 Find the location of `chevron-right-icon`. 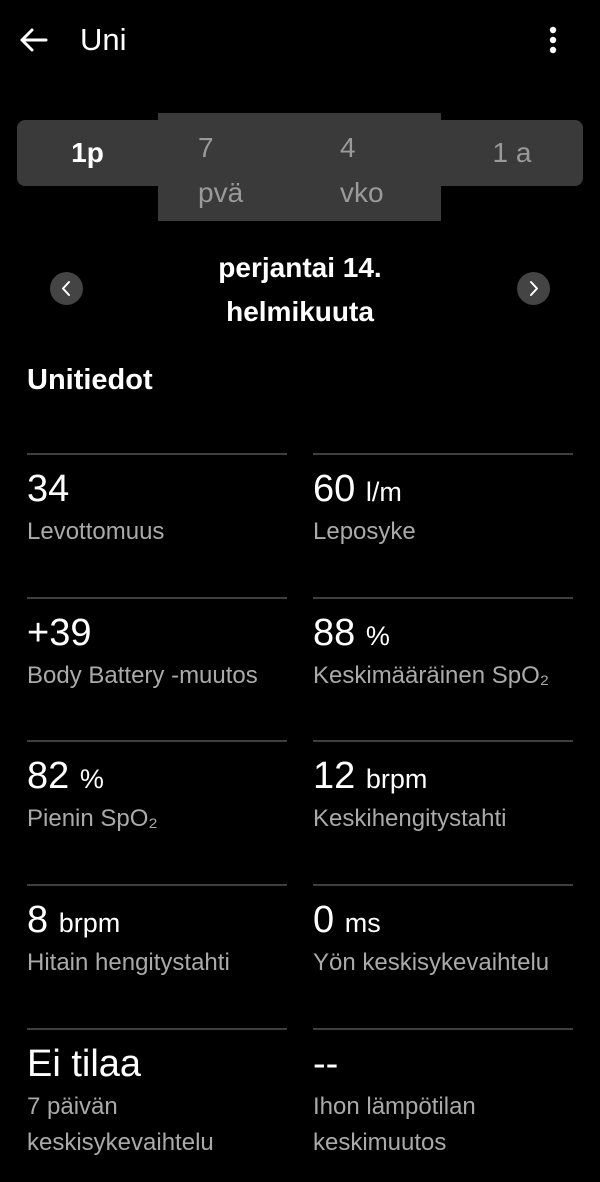

chevron-right-icon is located at coordinates (534, 288).